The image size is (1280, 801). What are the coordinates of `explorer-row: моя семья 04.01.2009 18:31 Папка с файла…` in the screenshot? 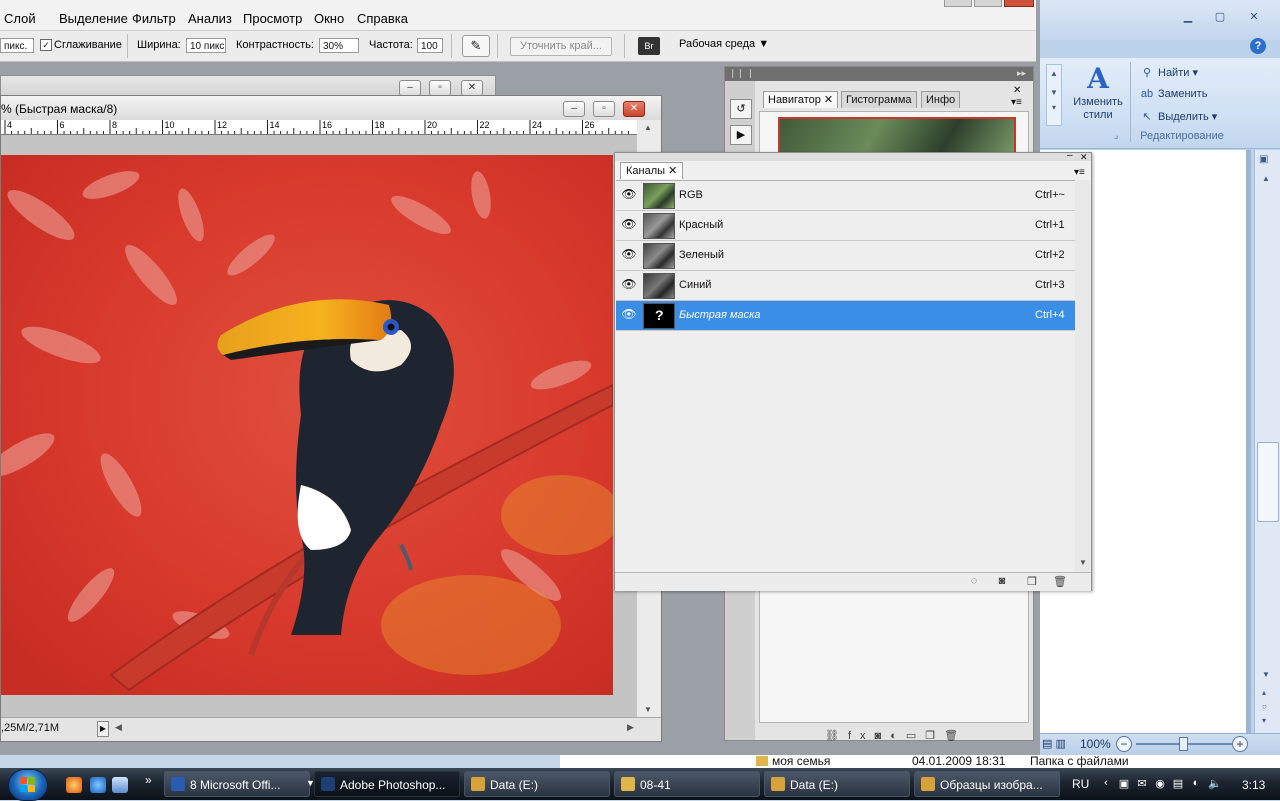 It's located at (920, 761).